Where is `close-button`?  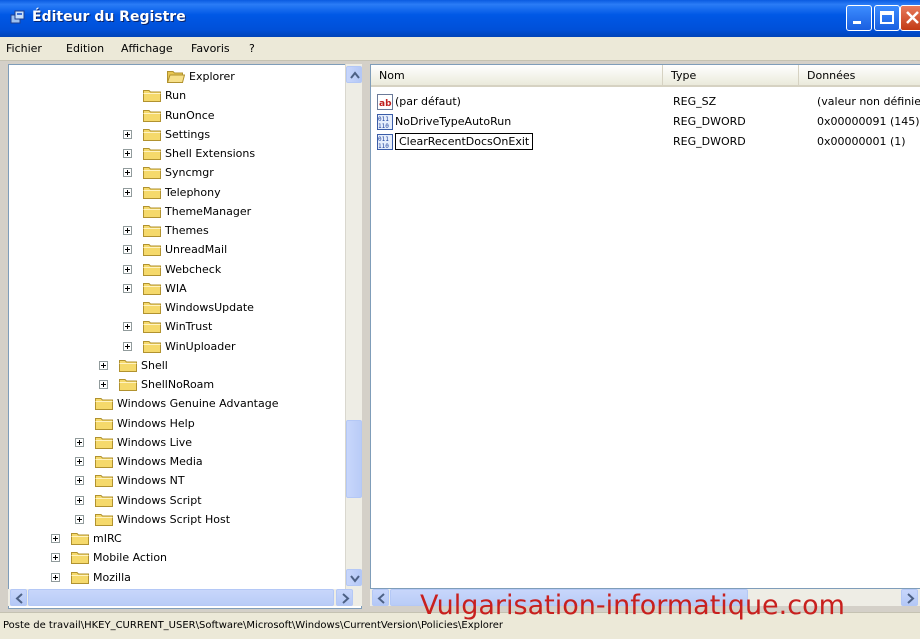
close-button is located at coordinates (910, 18).